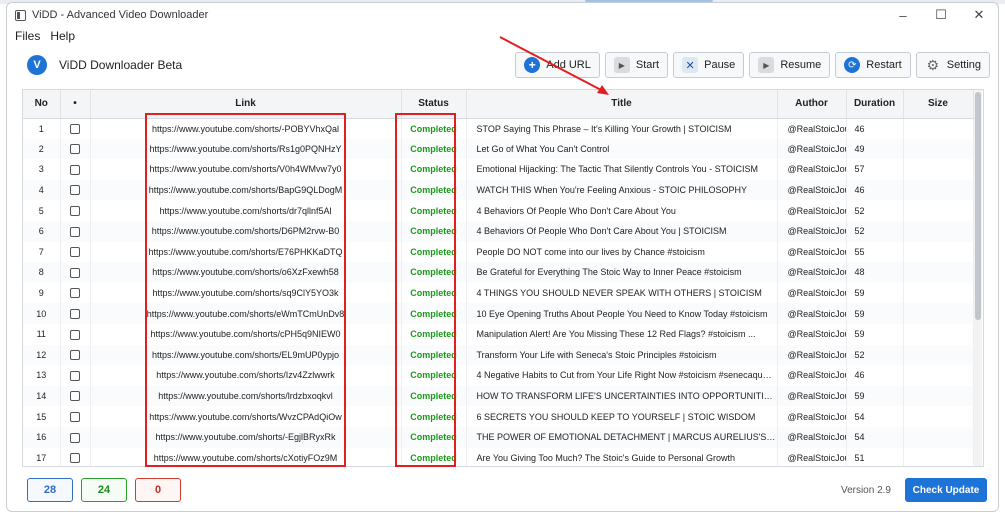 This screenshot has width=1005, height=514. Describe the element at coordinates (709, 65) in the screenshot. I see `pause-button: ✕ Pause` at that location.